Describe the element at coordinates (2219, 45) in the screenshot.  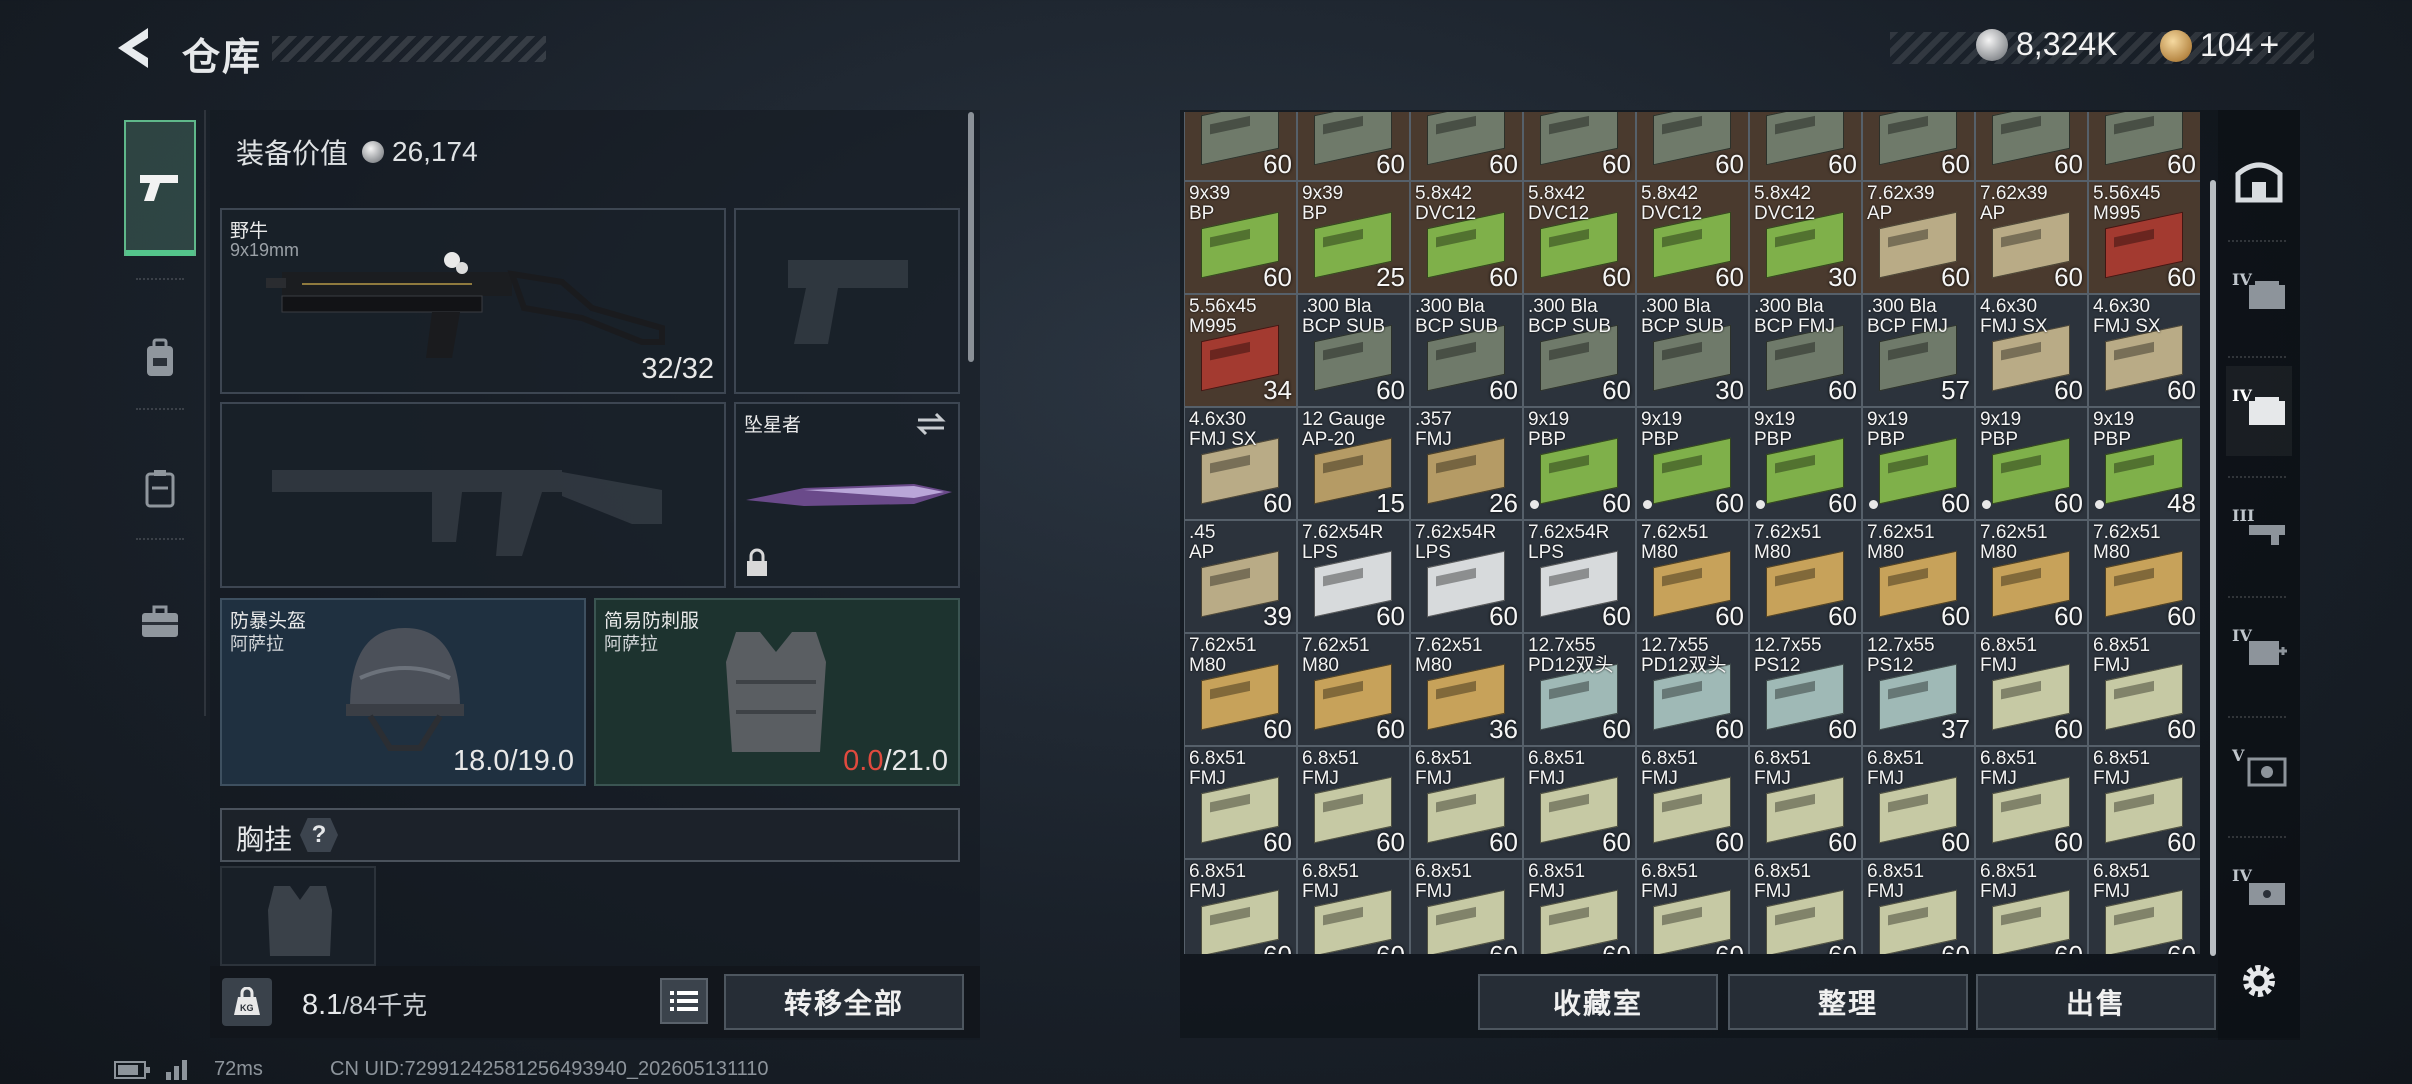
I see `gold-currency: 104 +` at that location.